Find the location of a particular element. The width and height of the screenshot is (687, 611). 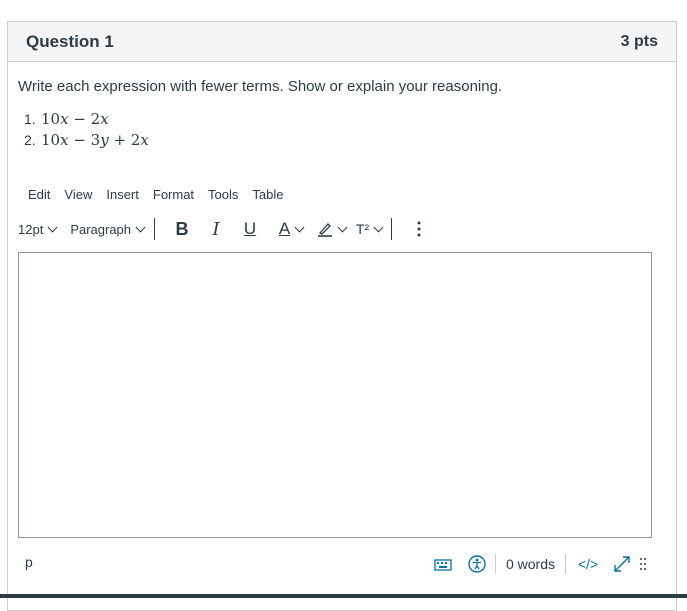

font-size-select: 12pt is located at coordinates (37, 229).